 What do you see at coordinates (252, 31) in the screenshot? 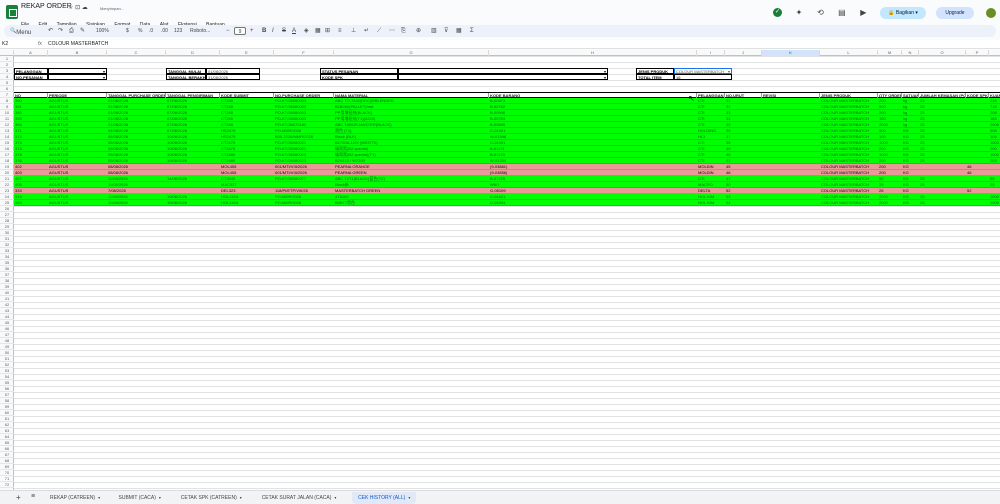
I see `increase-font-size-icon: +` at bounding box center [252, 31].